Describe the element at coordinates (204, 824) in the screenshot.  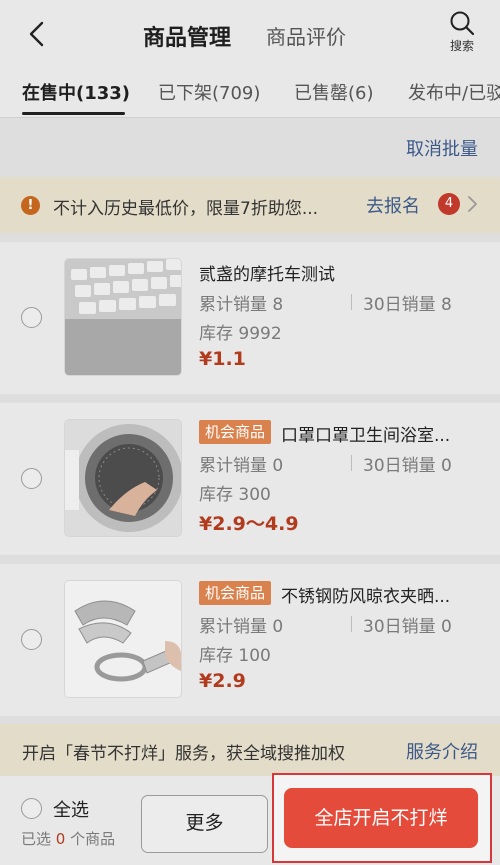
I see `more-button: 更多` at that location.